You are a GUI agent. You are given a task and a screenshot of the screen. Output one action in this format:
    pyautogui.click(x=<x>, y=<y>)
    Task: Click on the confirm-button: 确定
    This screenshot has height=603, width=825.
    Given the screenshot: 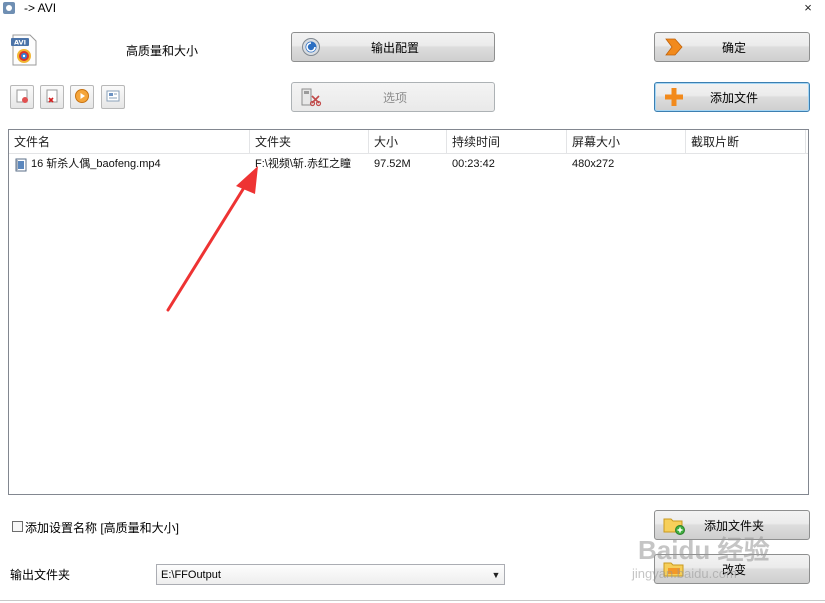 What is the action you would take?
    pyautogui.click(x=732, y=47)
    